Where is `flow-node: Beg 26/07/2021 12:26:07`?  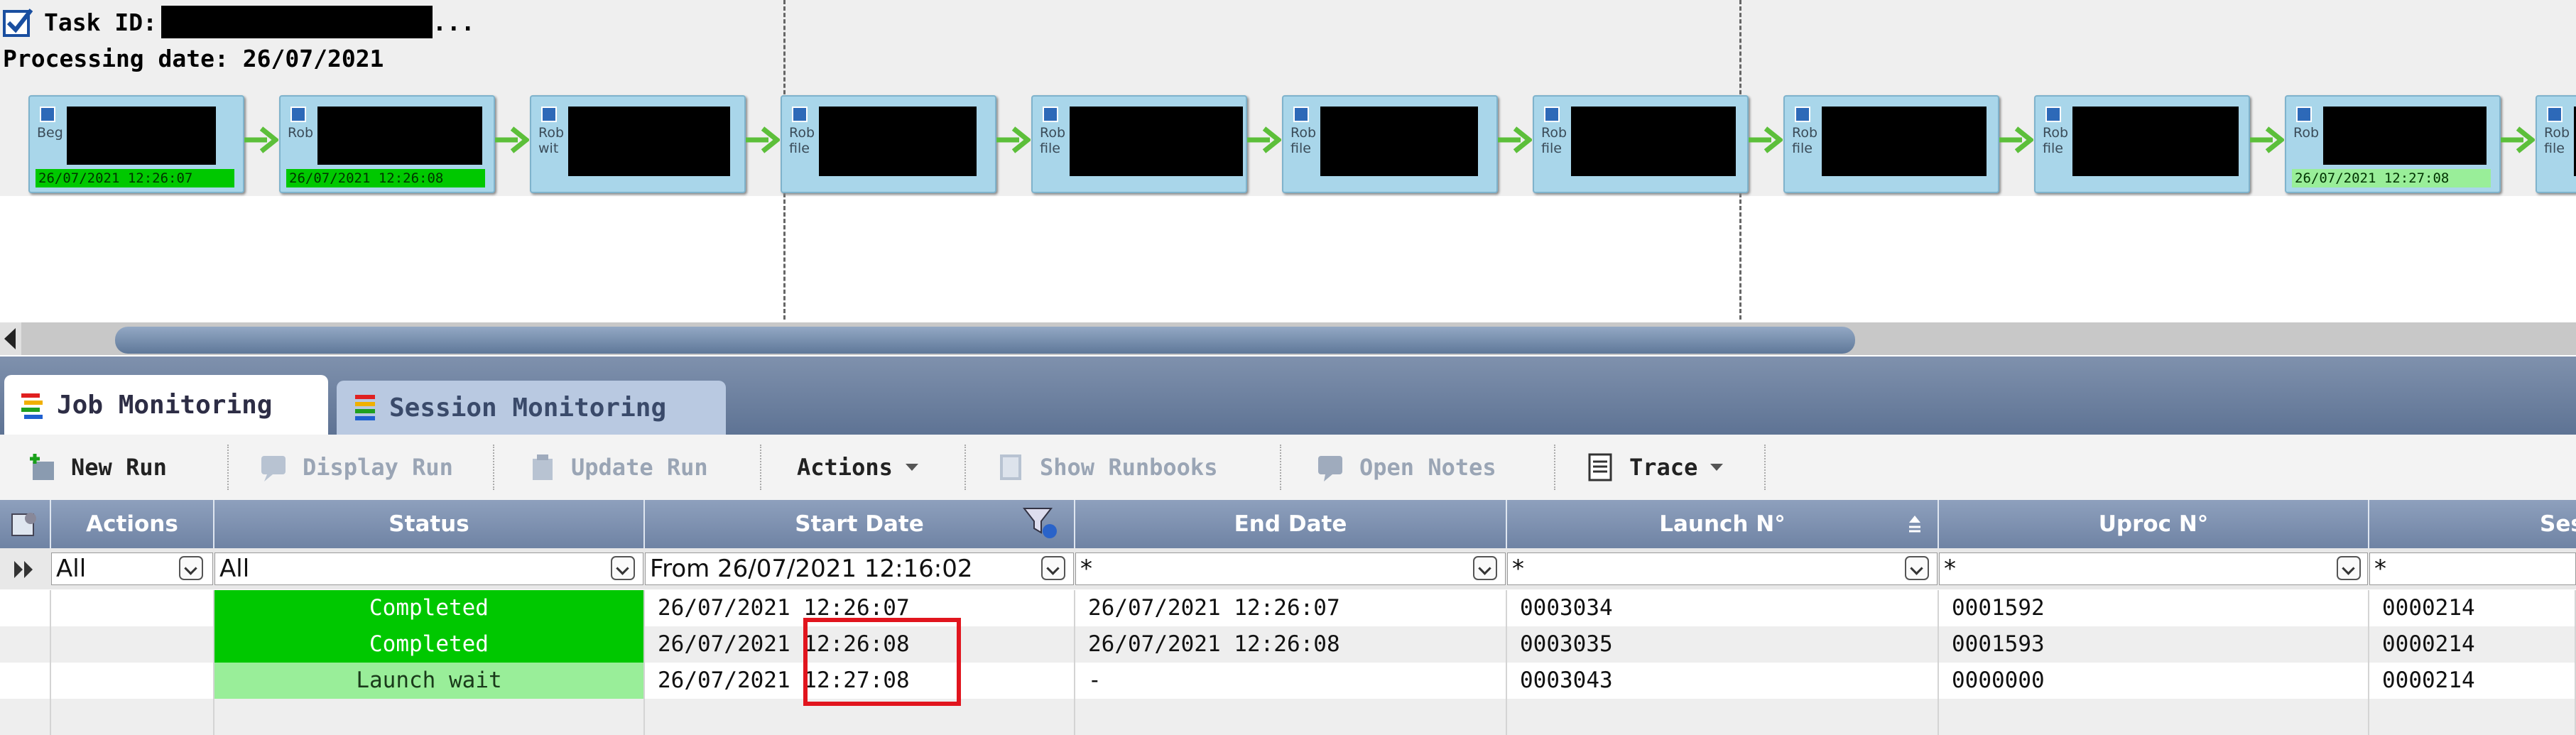 flow-node: Beg 26/07/2021 12:26:07 is located at coordinates (136, 144).